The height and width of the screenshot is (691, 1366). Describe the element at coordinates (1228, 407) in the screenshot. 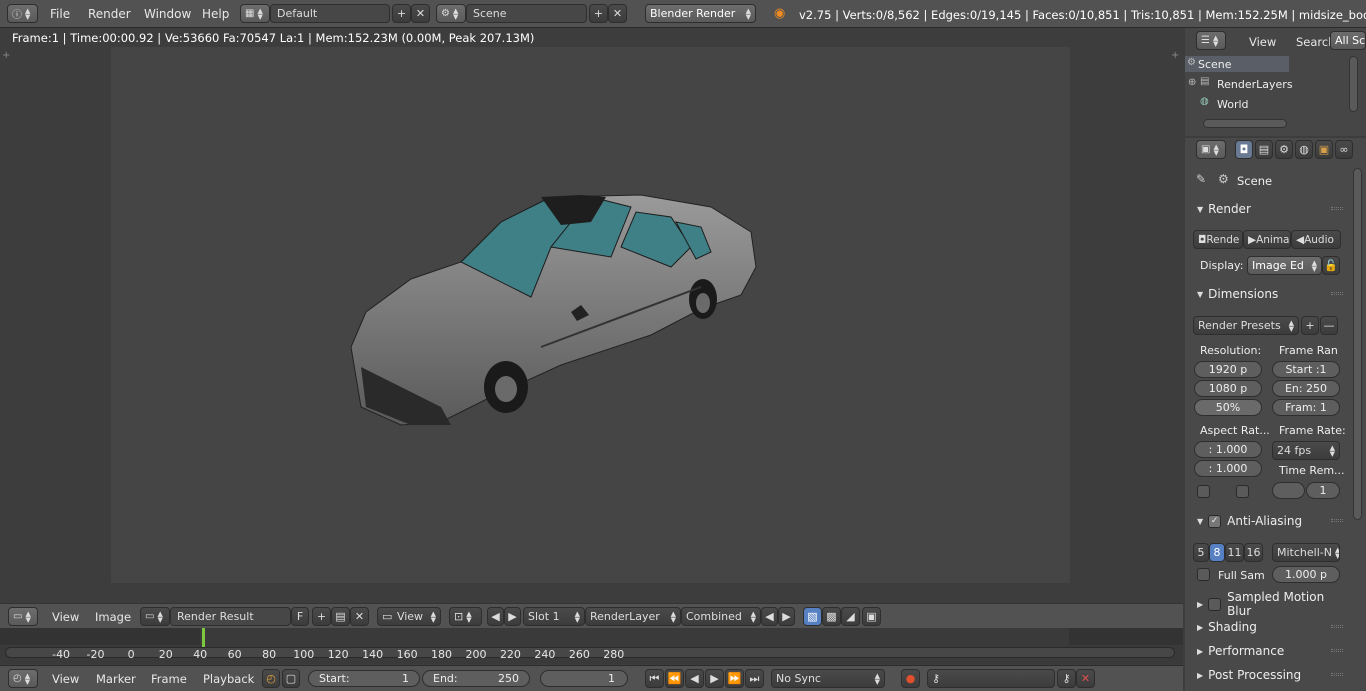

I see `resolution-percentage-slider: 50%` at that location.